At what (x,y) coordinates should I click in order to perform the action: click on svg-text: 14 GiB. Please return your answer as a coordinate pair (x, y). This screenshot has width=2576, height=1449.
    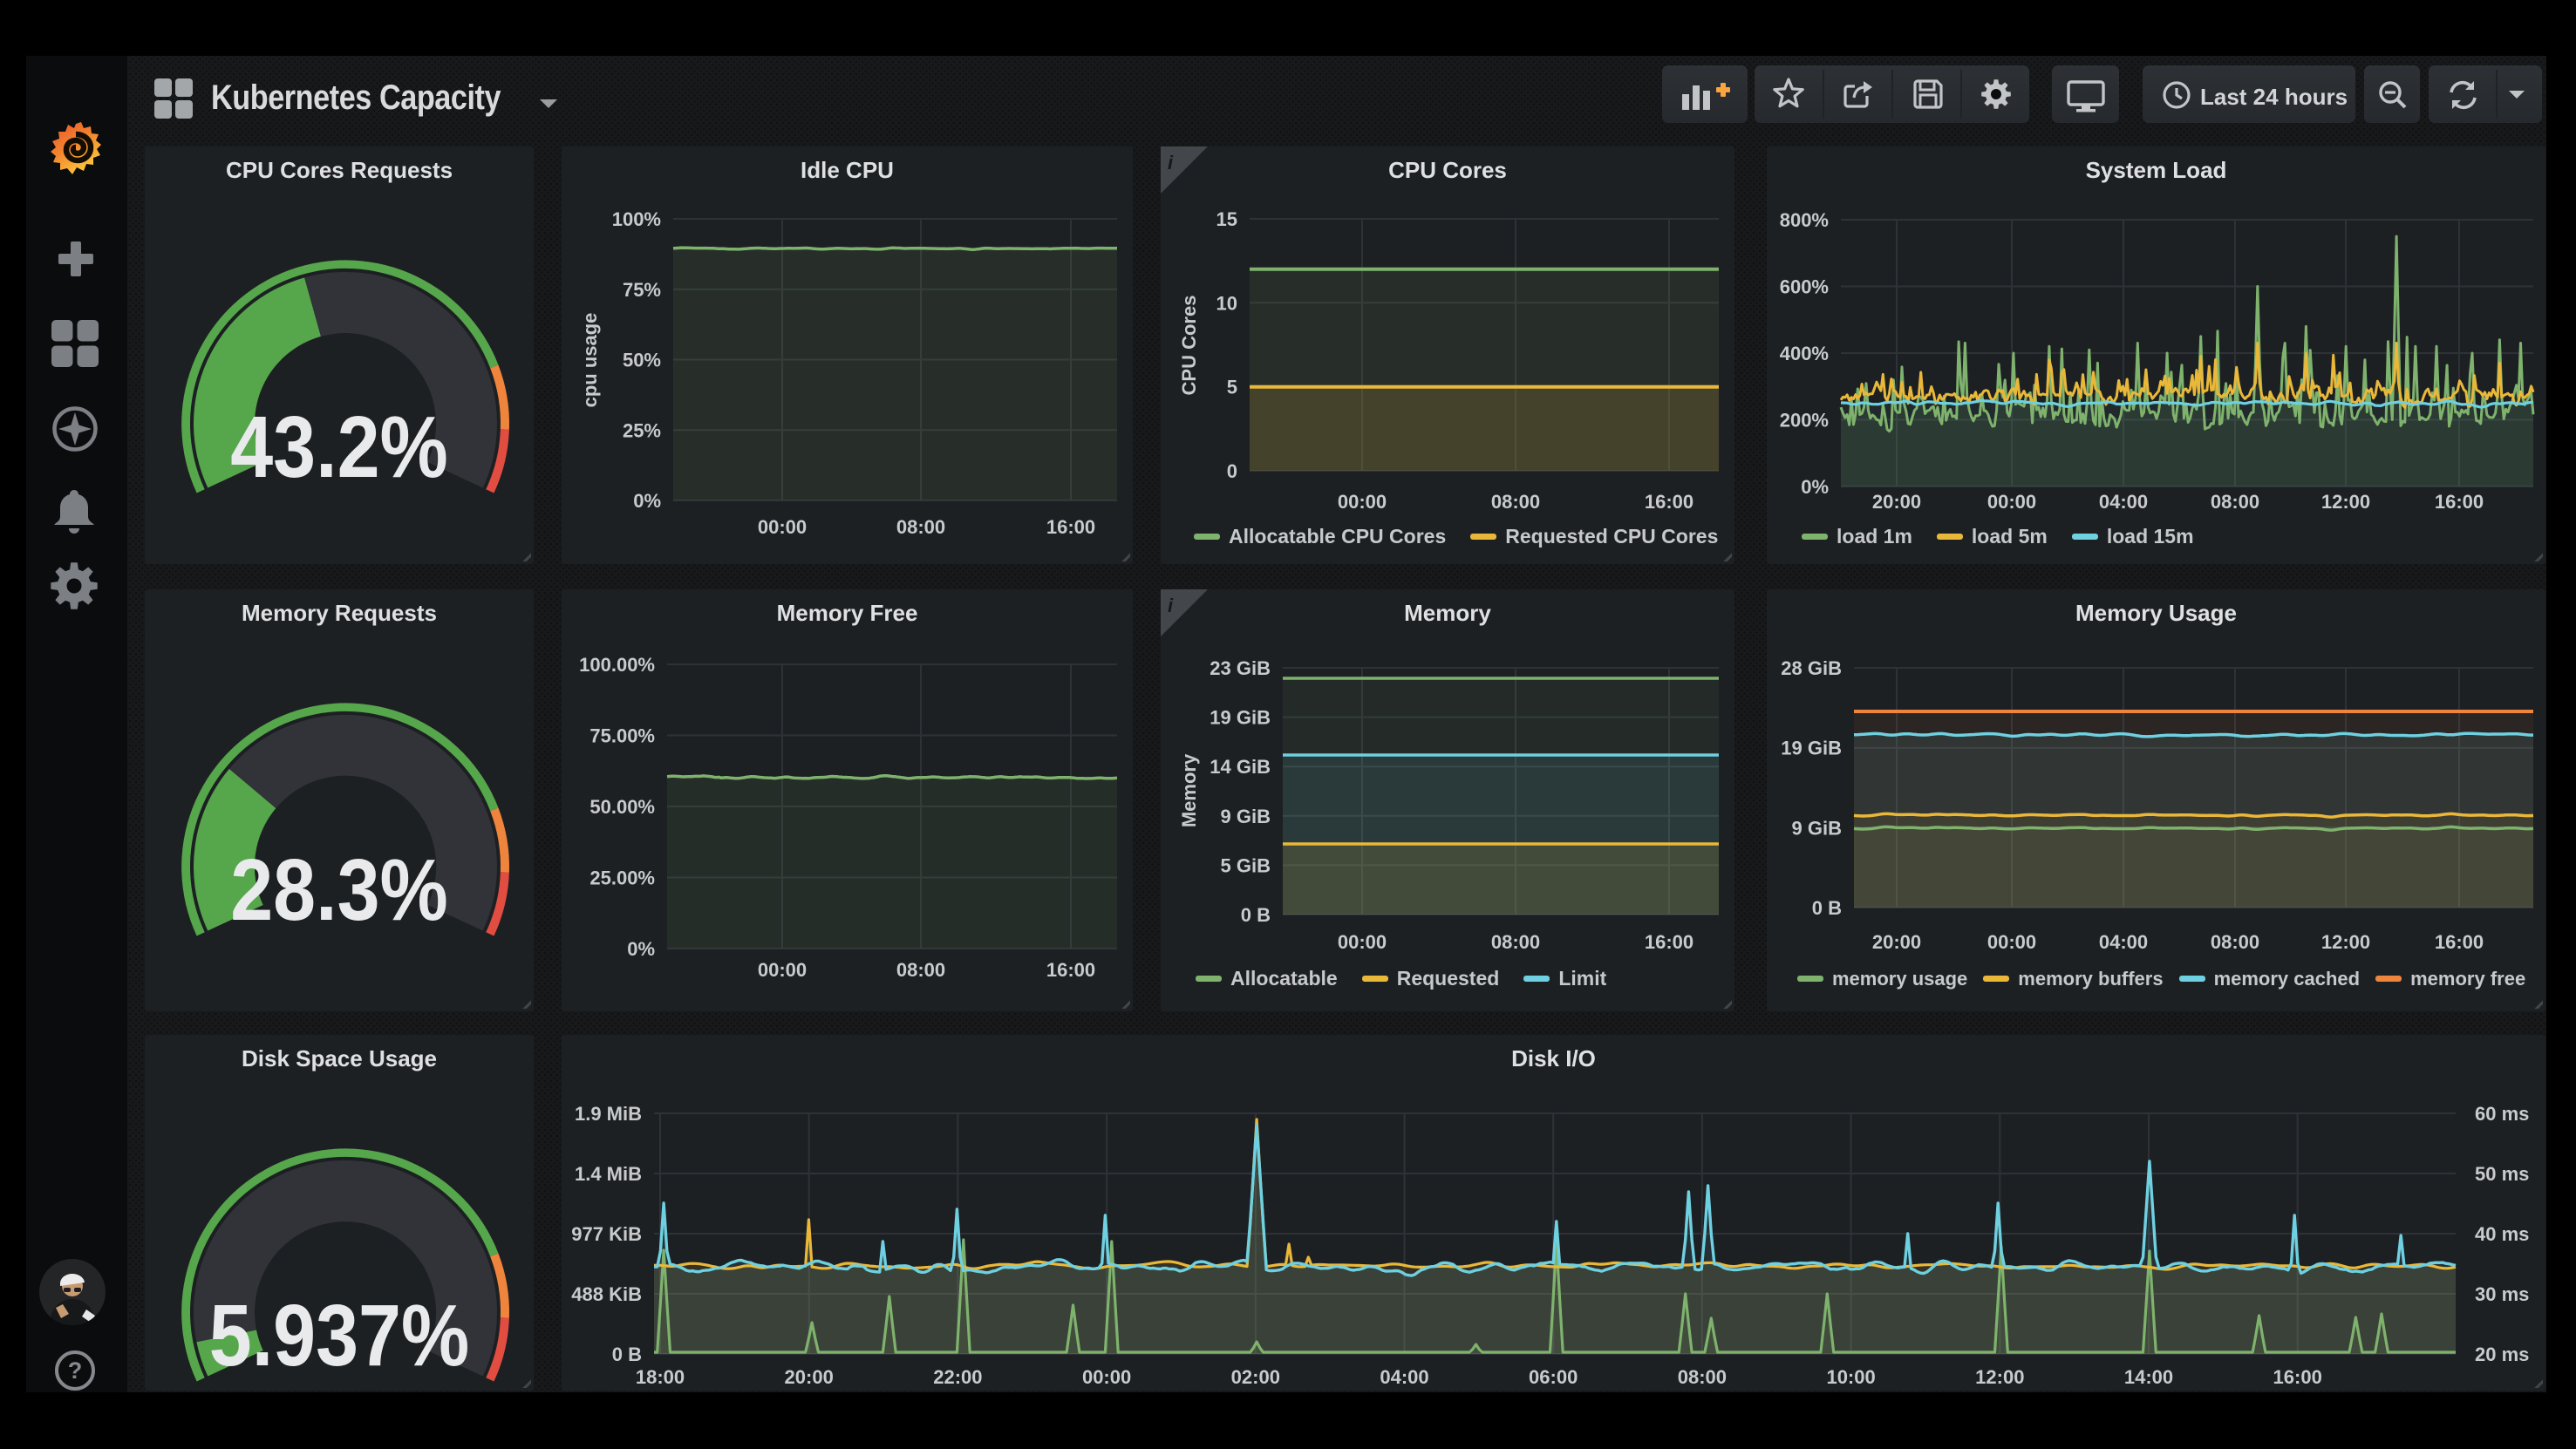
    Looking at the image, I should click on (1241, 767).